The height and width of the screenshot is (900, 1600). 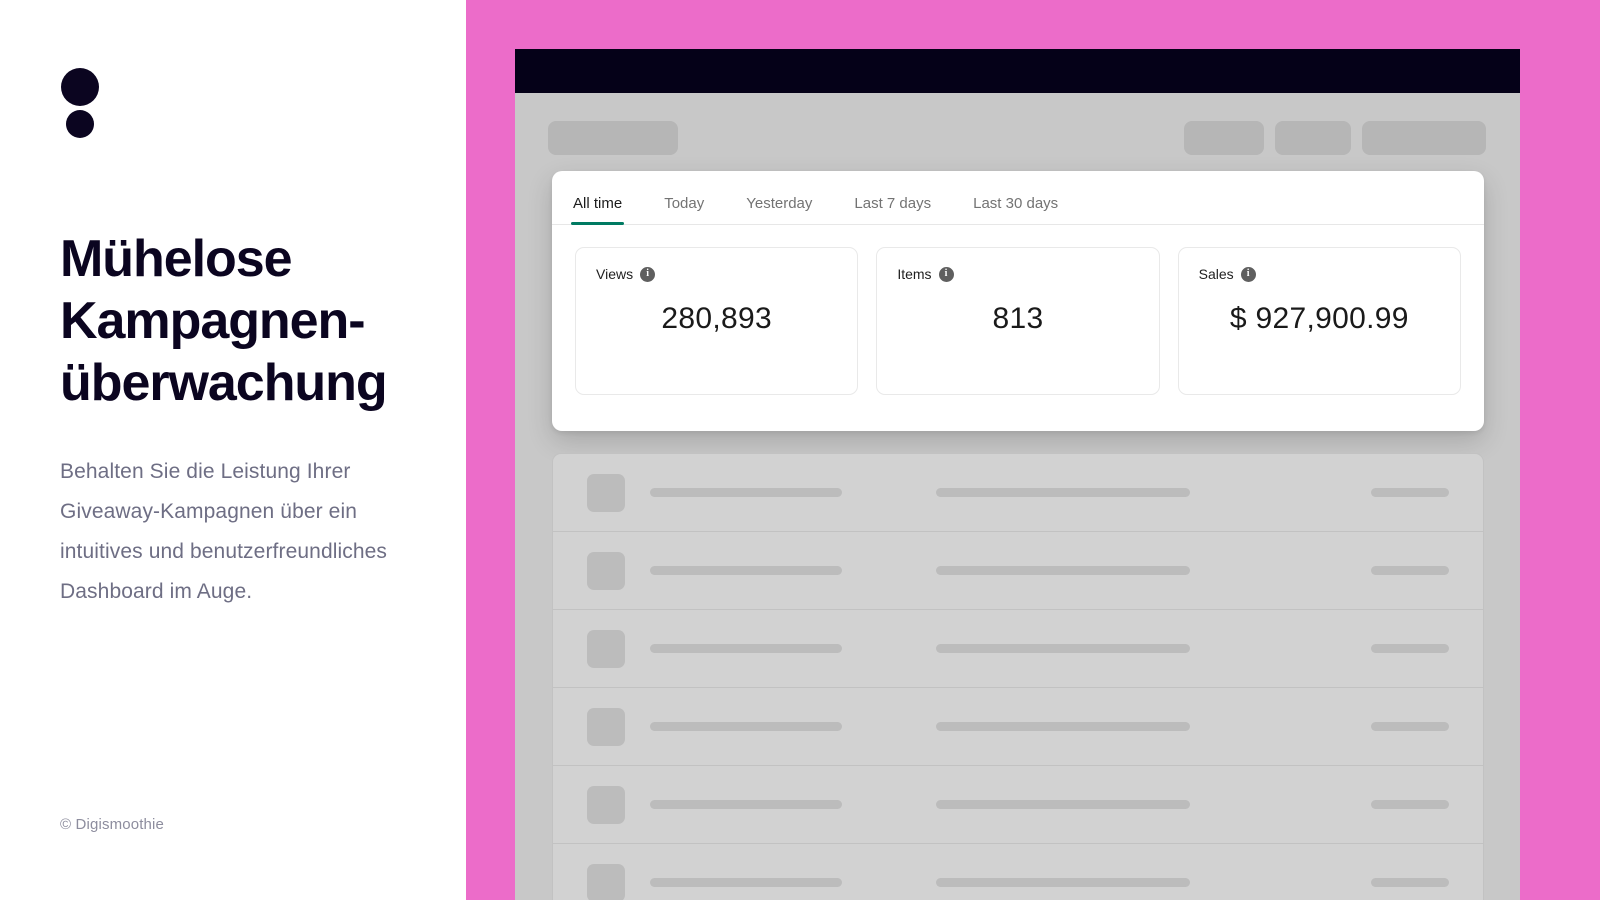 I want to click on stat-card-label: Views, so click(x=615, y=274).